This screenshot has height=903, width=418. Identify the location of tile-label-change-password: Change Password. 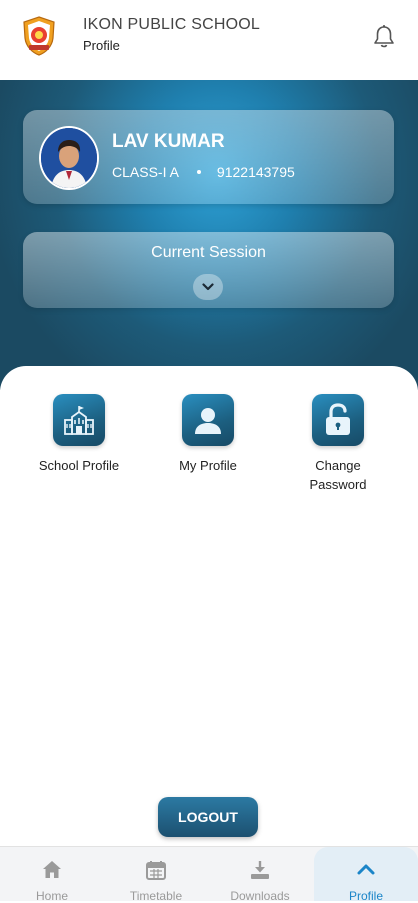
(338, 475).